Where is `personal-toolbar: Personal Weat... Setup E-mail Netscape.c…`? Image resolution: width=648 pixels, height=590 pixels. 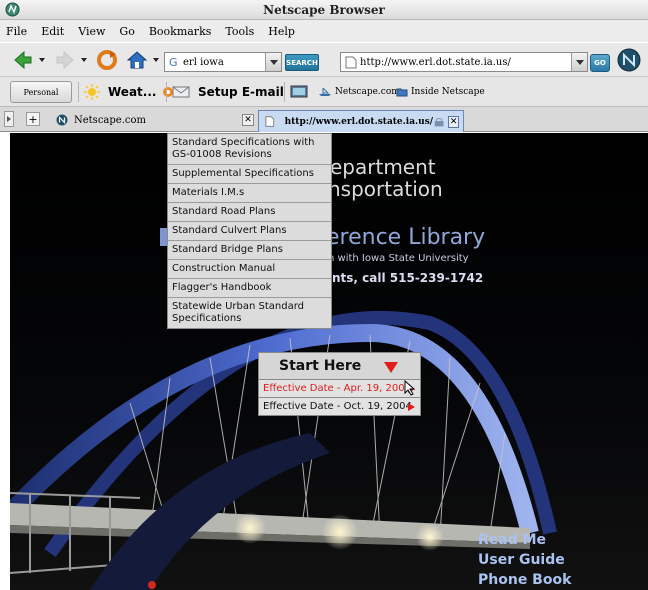
personal-toolbar: Personal Weat... Setup E-mail Netscape.c… is located at coordinates (324, 91).